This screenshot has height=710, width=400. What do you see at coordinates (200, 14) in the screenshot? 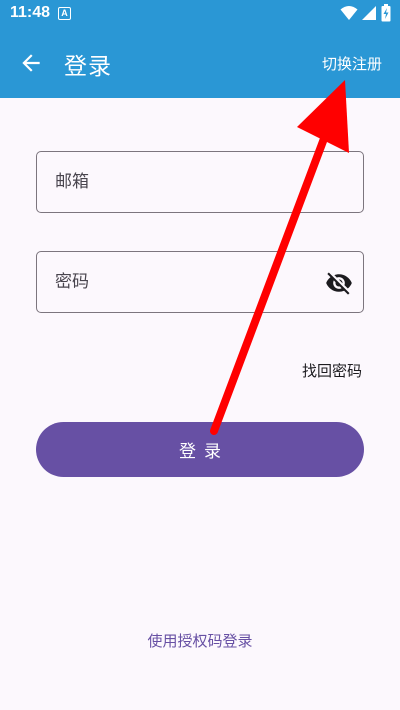
I see `status-bar: 11:48 A` at bounding box center [200, 14].